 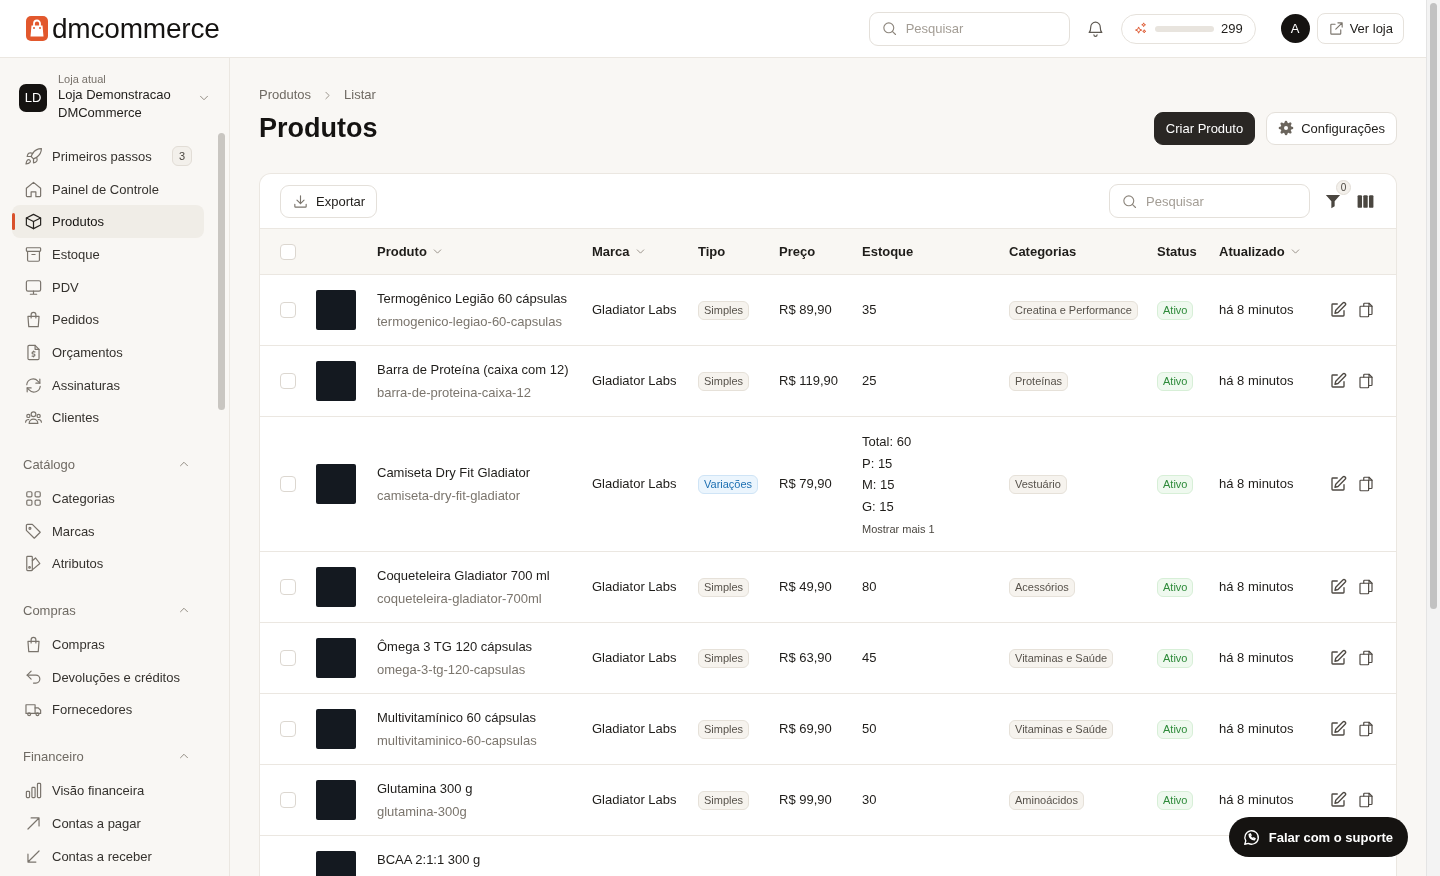 What do you see at coordinates (33, 97) in the screenshot?
I see `store-avatar: LD` at bounding box center [33, 97].